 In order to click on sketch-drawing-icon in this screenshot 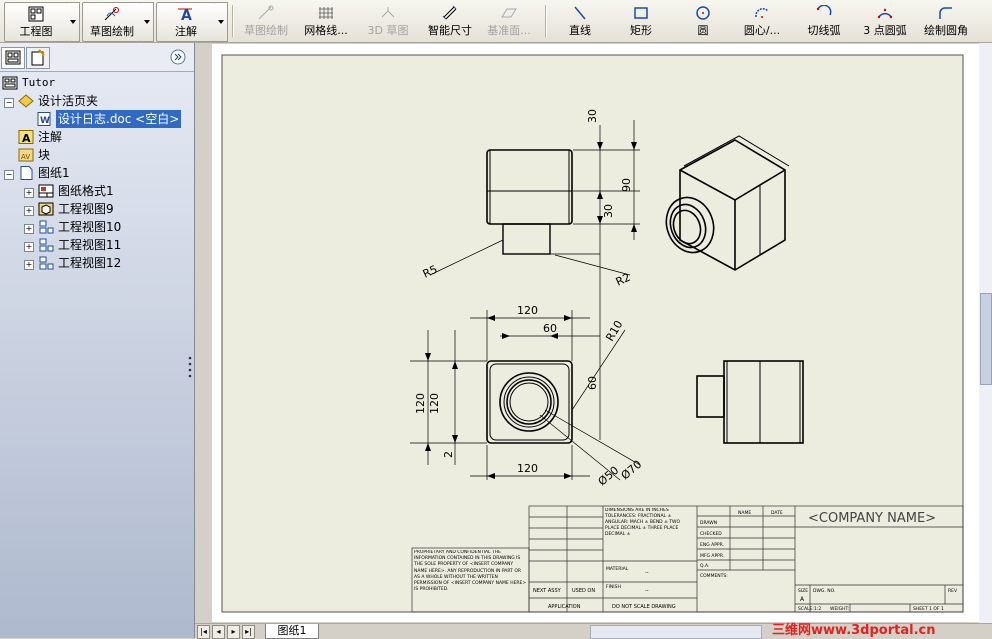, I will do `click(266, 12)`.